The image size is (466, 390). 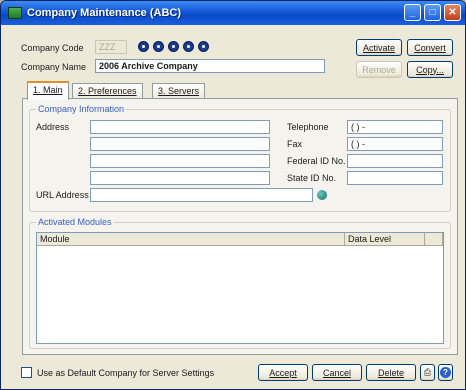 I want to click on tab-main: 1. Main, so click(x=48, y=90).